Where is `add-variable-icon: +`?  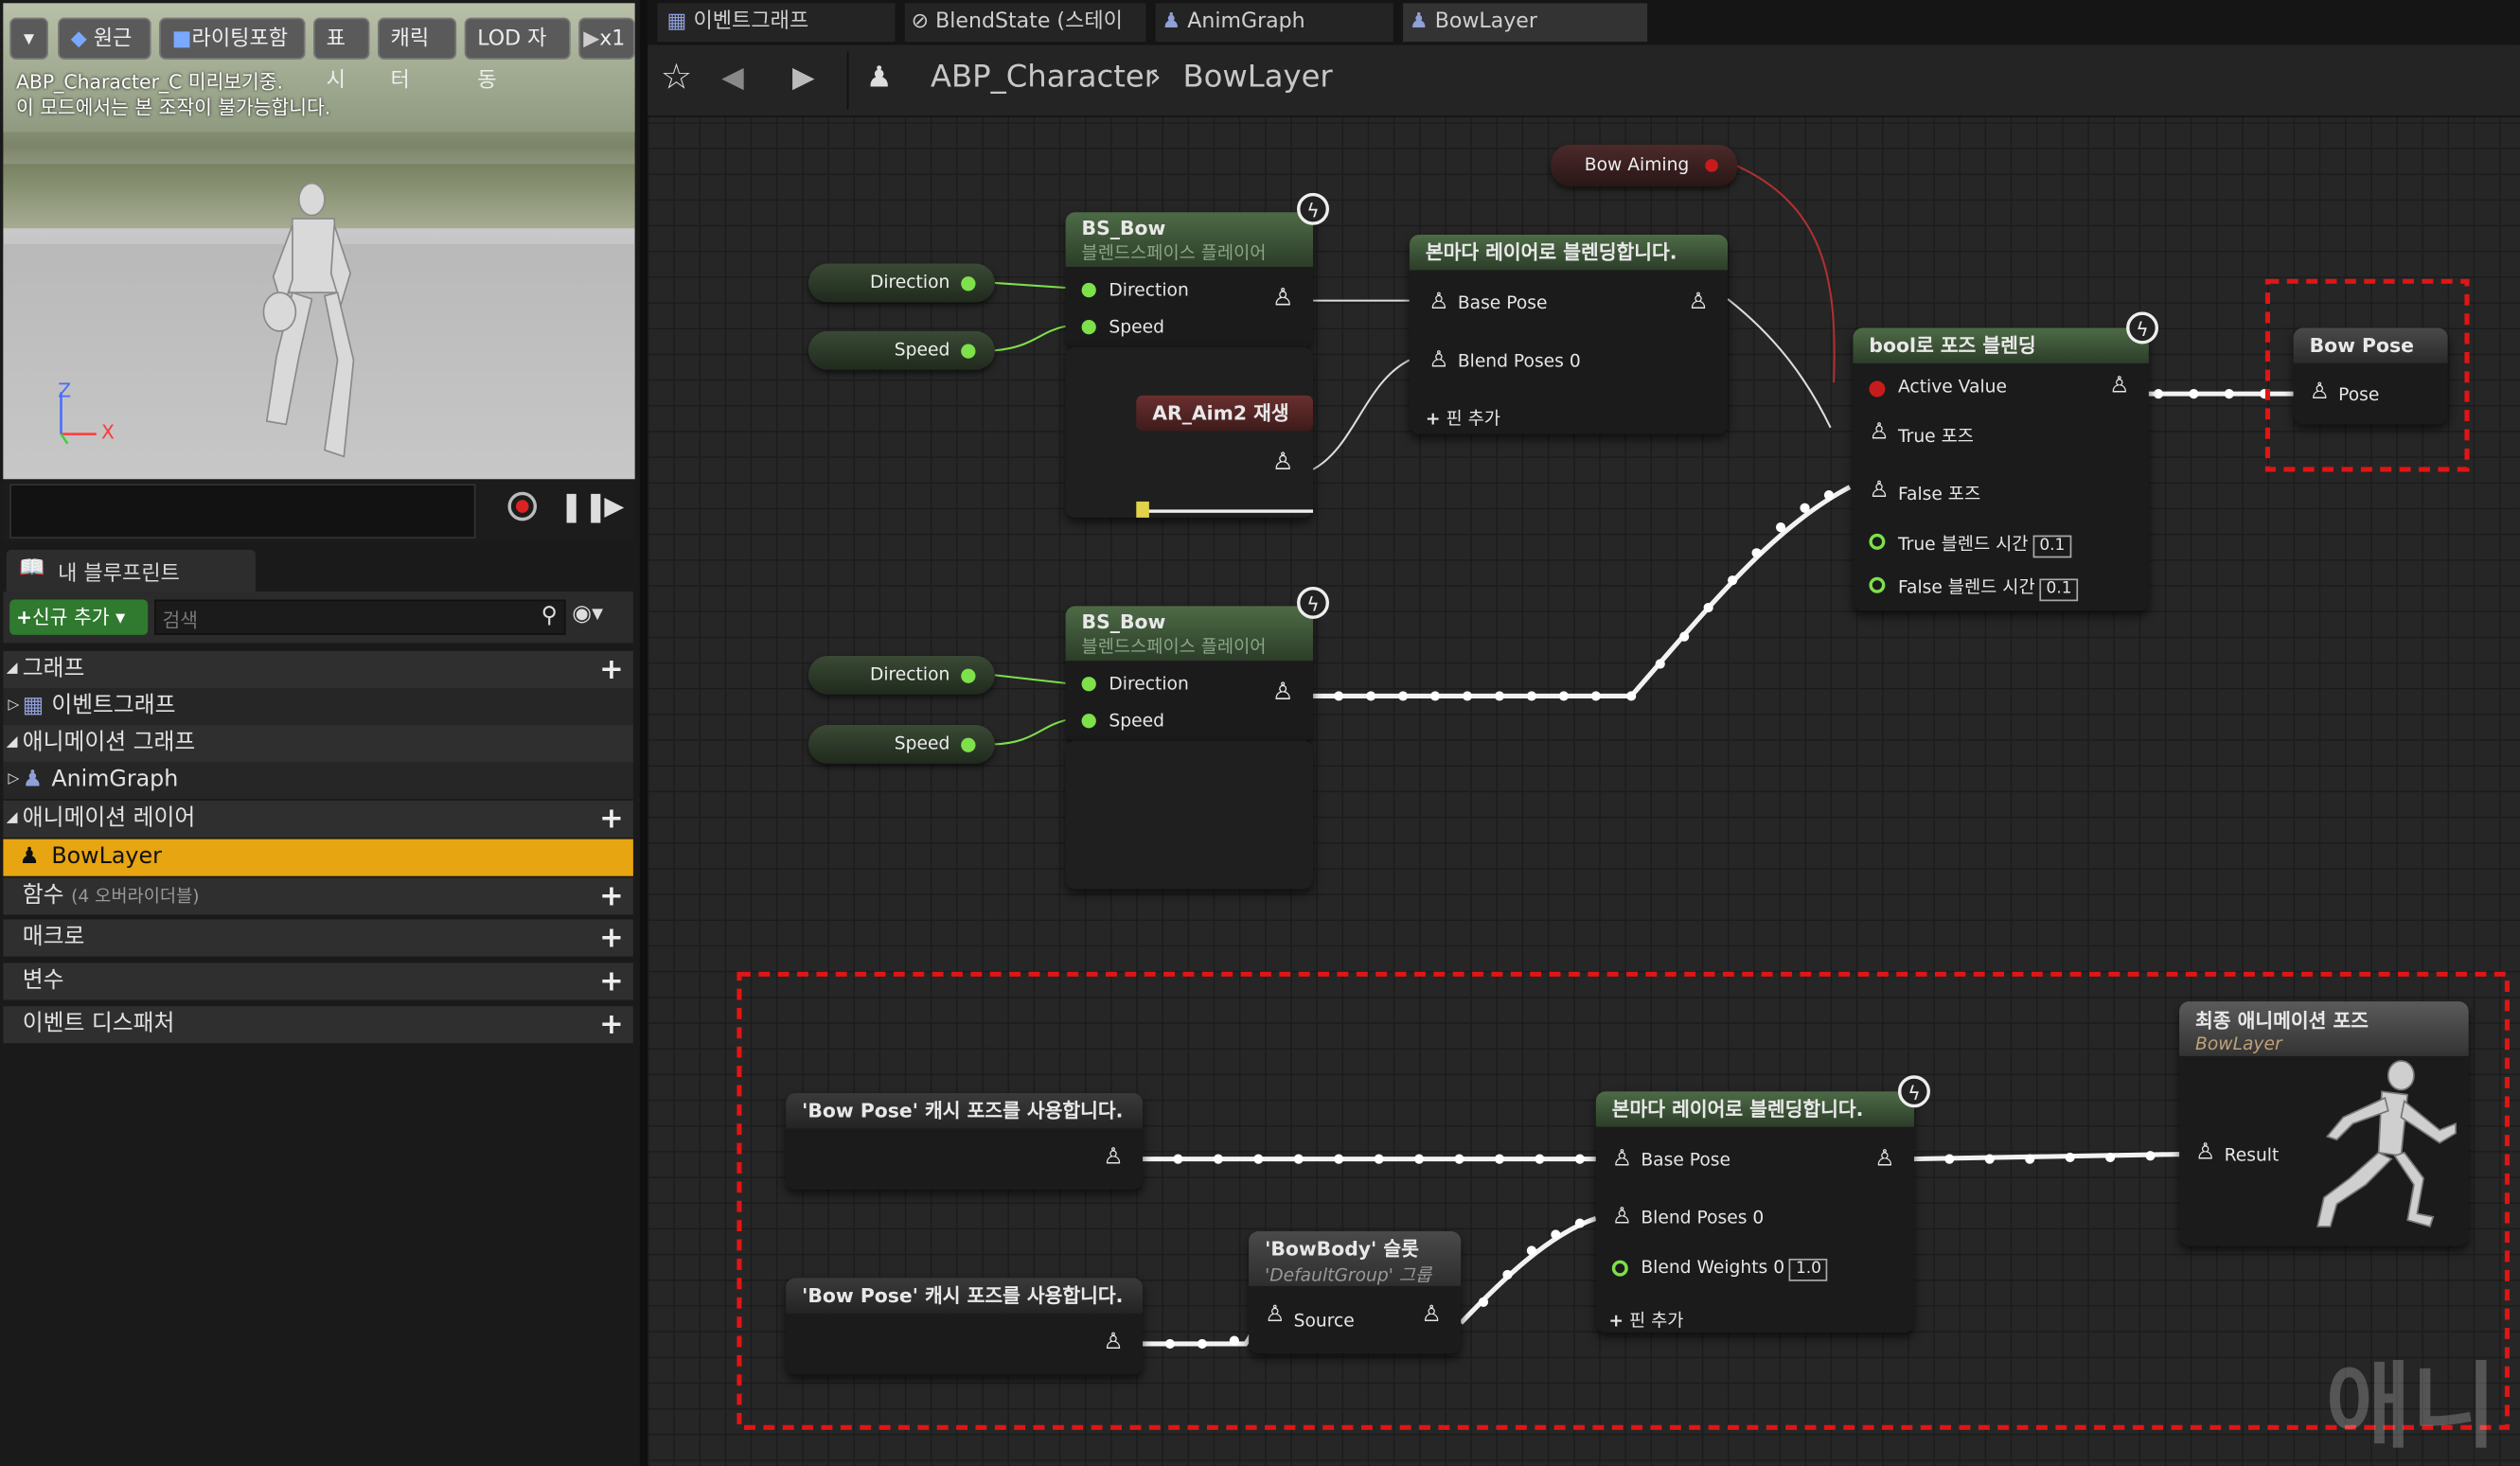 add-variable-icon: + is located at coordinates (612, 981).